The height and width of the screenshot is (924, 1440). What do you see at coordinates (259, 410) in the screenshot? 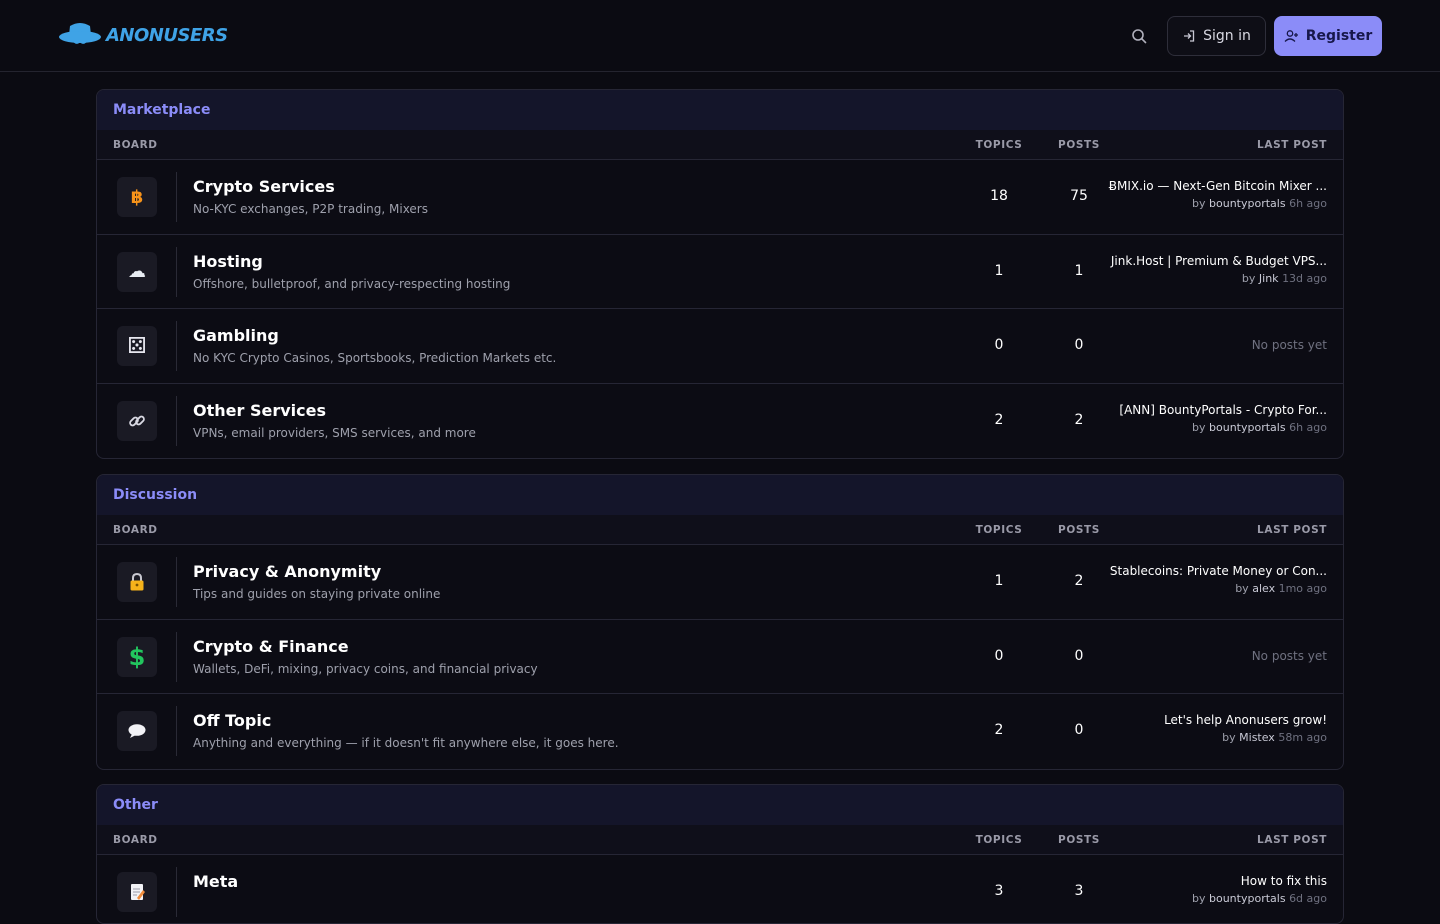
I see `board-title: Other Services` at bounding box center [259, 410].